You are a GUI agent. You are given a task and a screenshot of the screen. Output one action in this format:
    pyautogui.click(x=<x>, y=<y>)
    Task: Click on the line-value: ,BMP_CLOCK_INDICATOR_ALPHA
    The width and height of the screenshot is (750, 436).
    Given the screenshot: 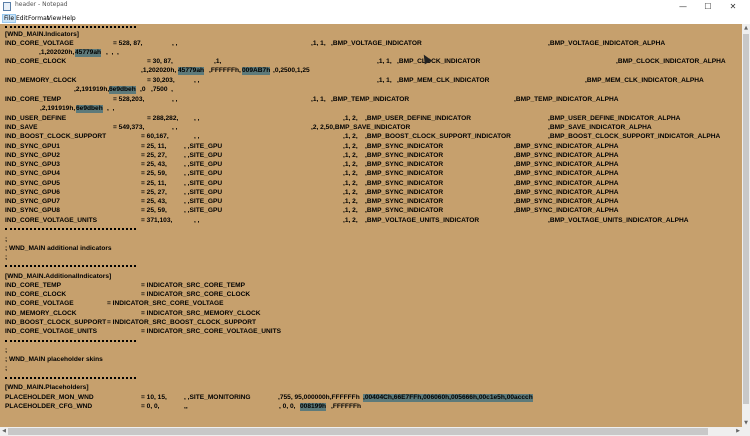 What is the action you would take?
    pyautogui.click(x=671, y=61)
    